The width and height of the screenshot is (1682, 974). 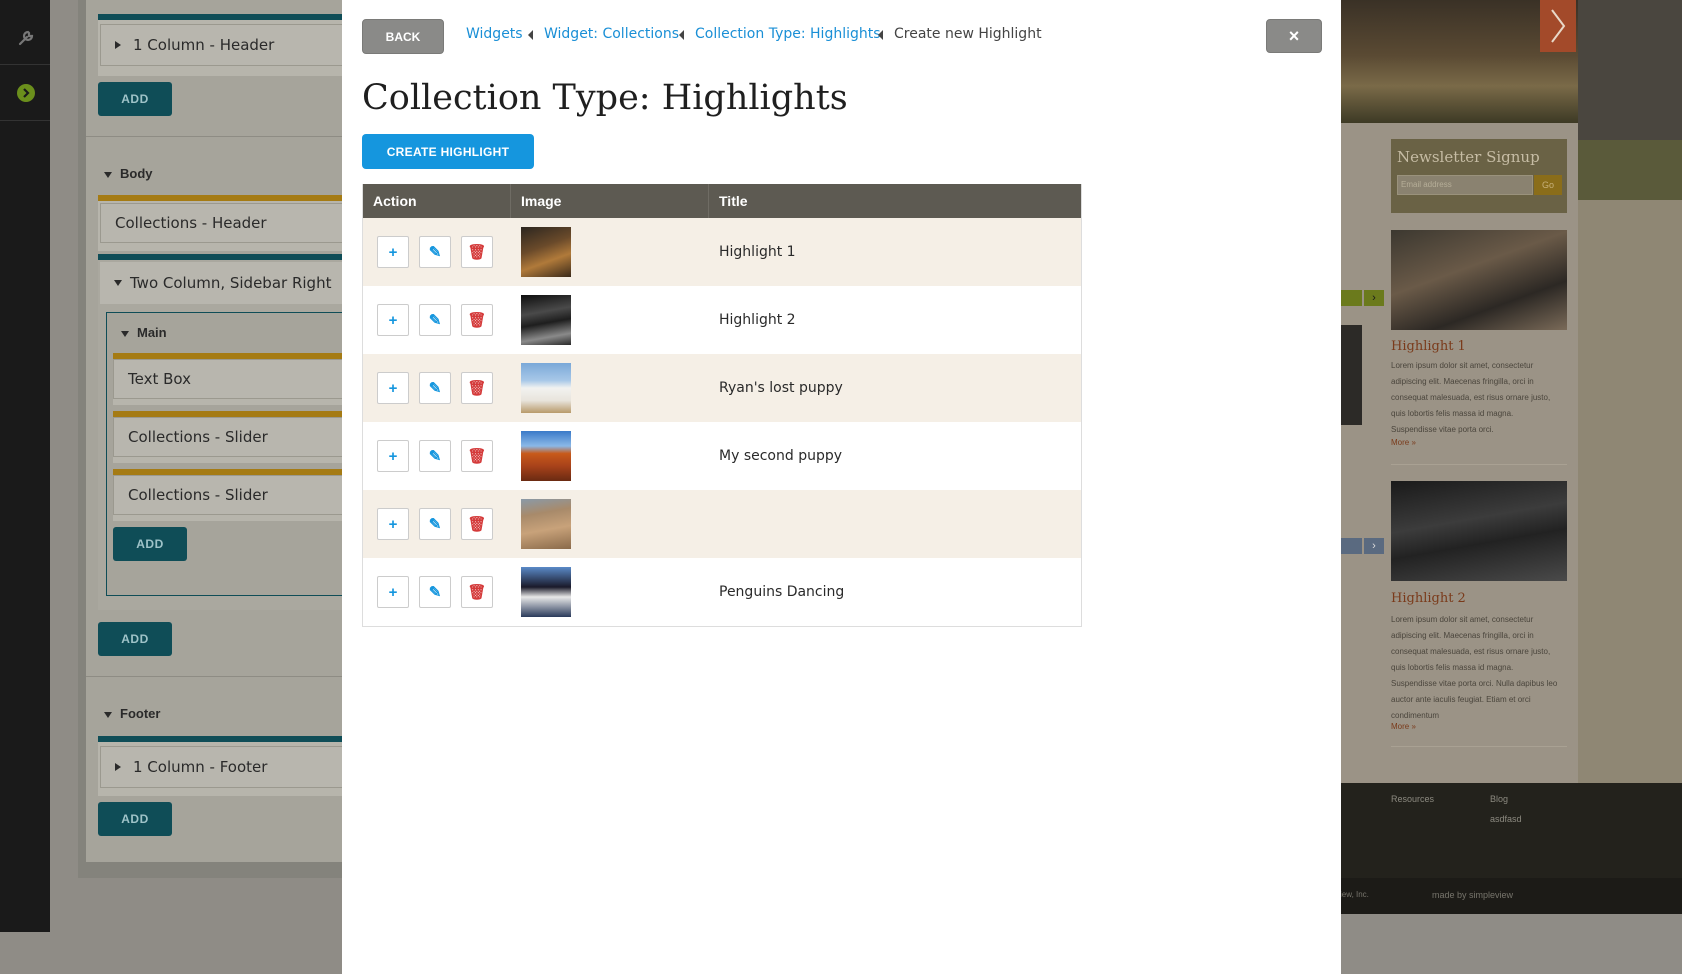 I want to click on thumbnail-desert-cyclist, so click(x=546, y=524).